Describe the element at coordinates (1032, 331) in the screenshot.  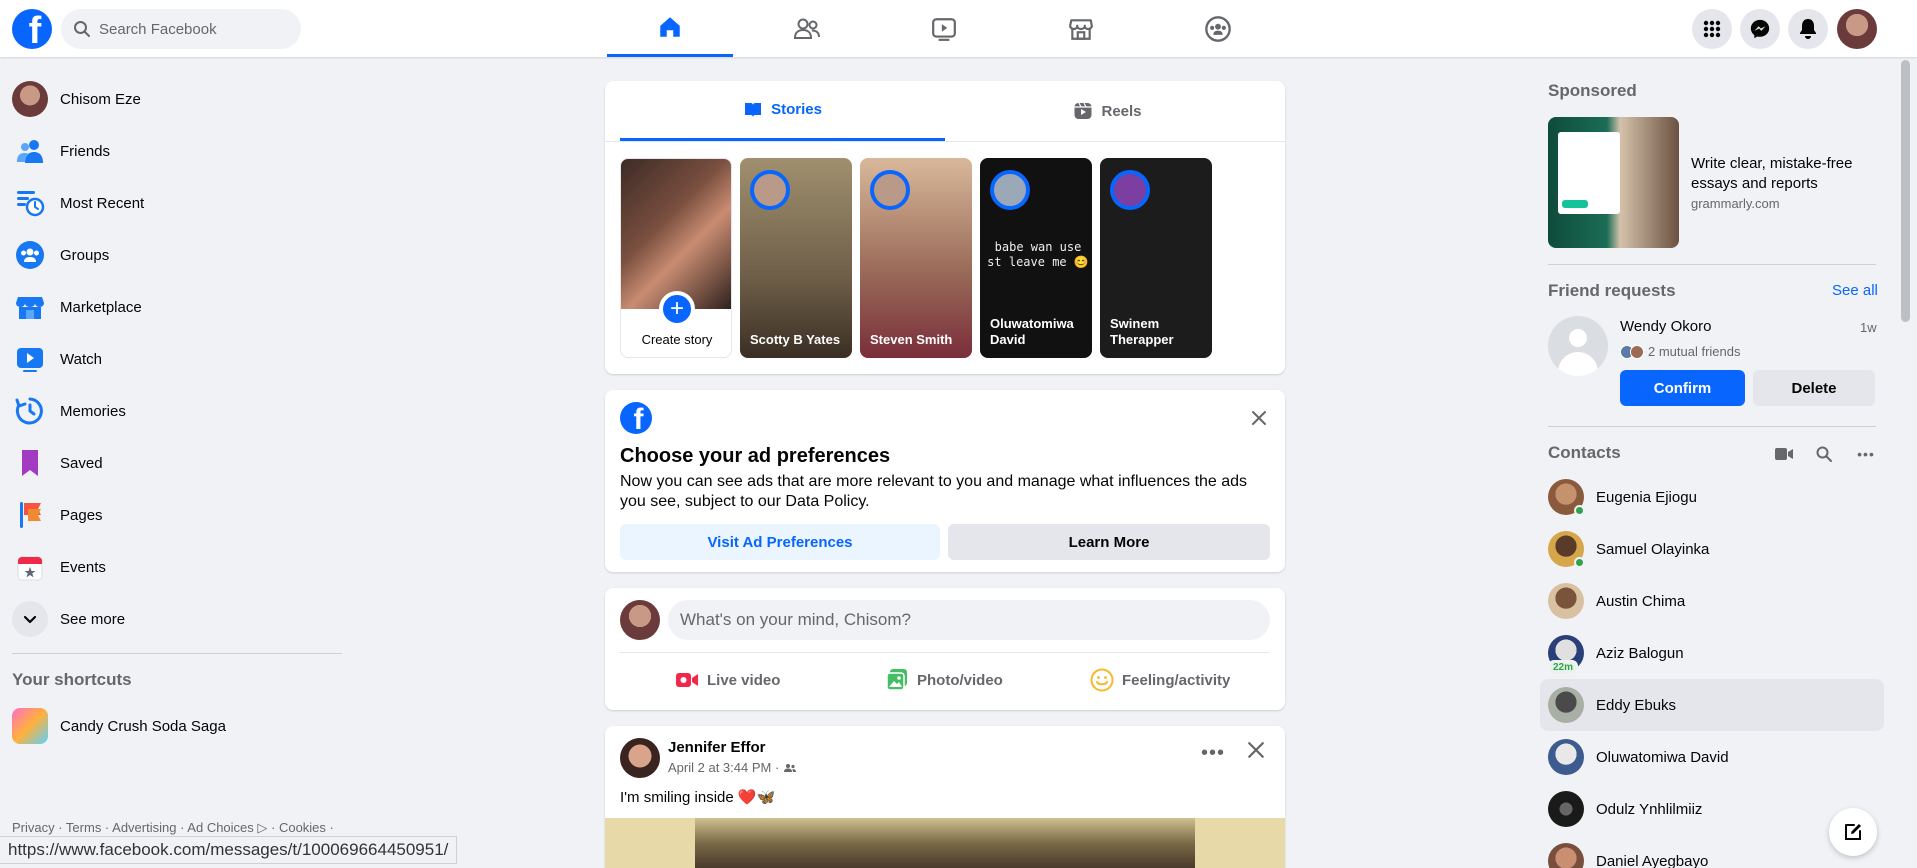
I see `story-author: Oluwatomiwa David` at that location.